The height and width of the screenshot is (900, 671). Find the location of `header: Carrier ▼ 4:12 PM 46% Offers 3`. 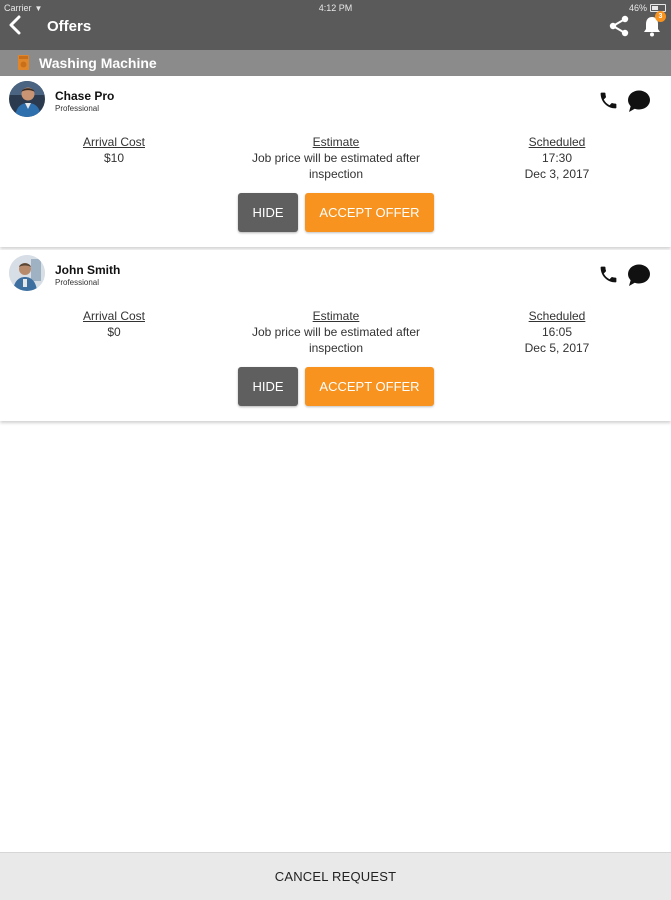

header: Carrier ▼ 4:12 PM 46% Offers 3 is located at coordinates (335, 25).